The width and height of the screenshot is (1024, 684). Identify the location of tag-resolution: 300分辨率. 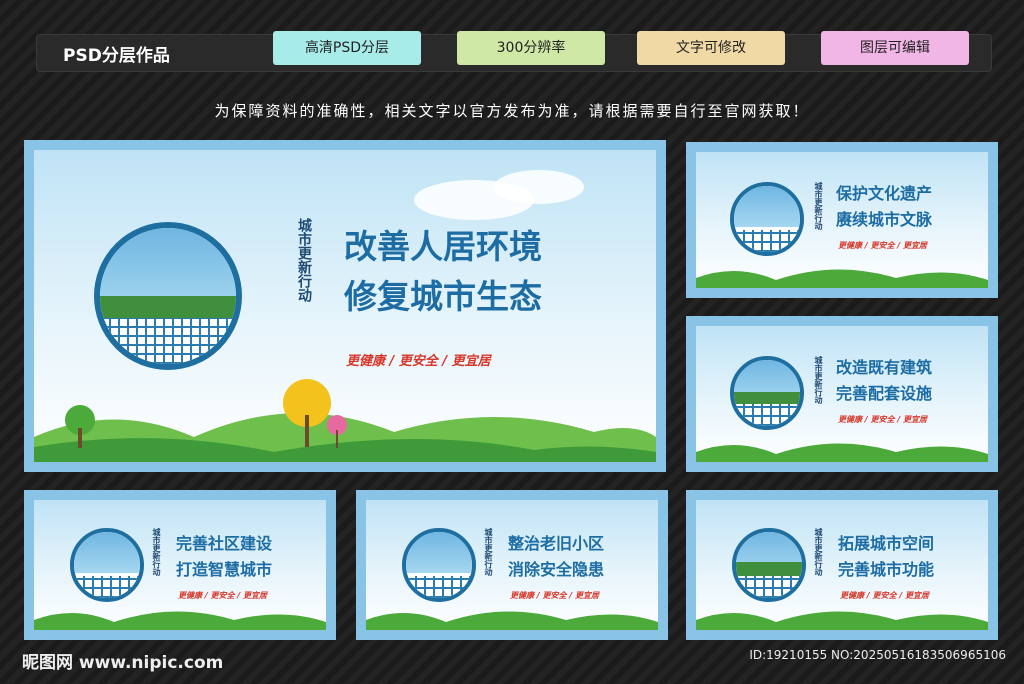
(531, 48).